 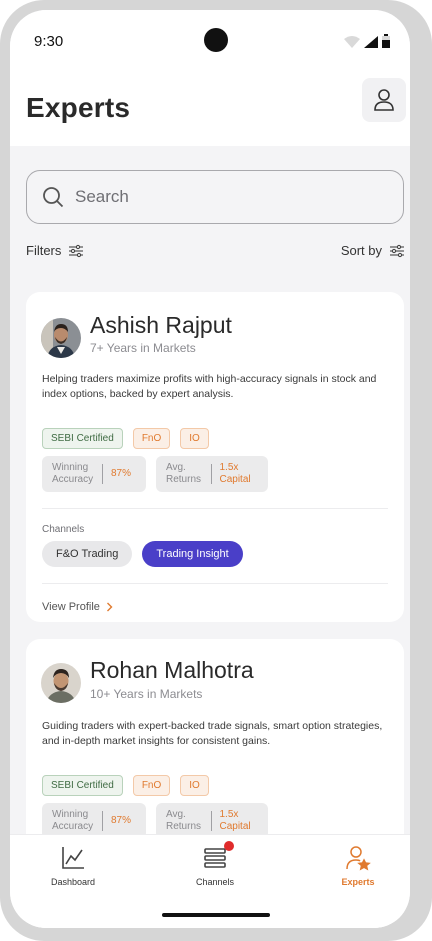 I want to click on filters-button: Filters, so click(x=55, y=250).